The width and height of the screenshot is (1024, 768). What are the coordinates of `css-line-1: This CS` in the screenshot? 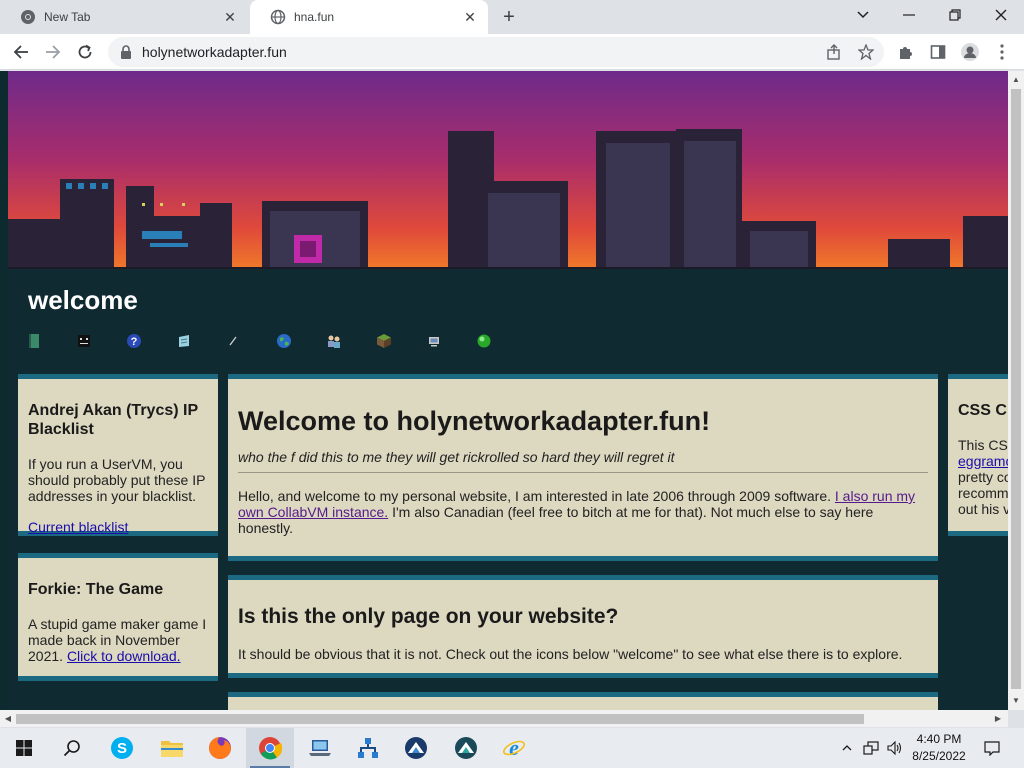 It's located at (983, 445).